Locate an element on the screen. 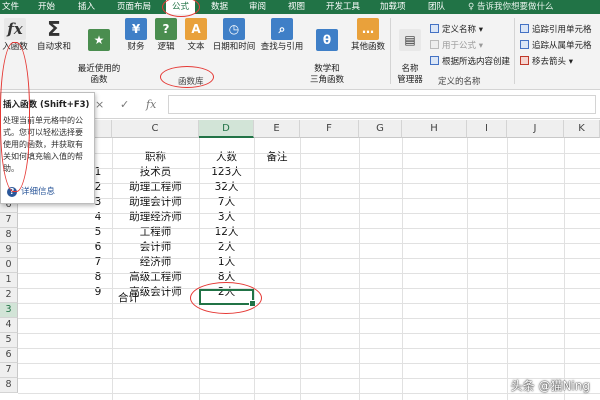  recent-functions-button: ★ 最近使用的 函数 is located at coordinates (99, 52).